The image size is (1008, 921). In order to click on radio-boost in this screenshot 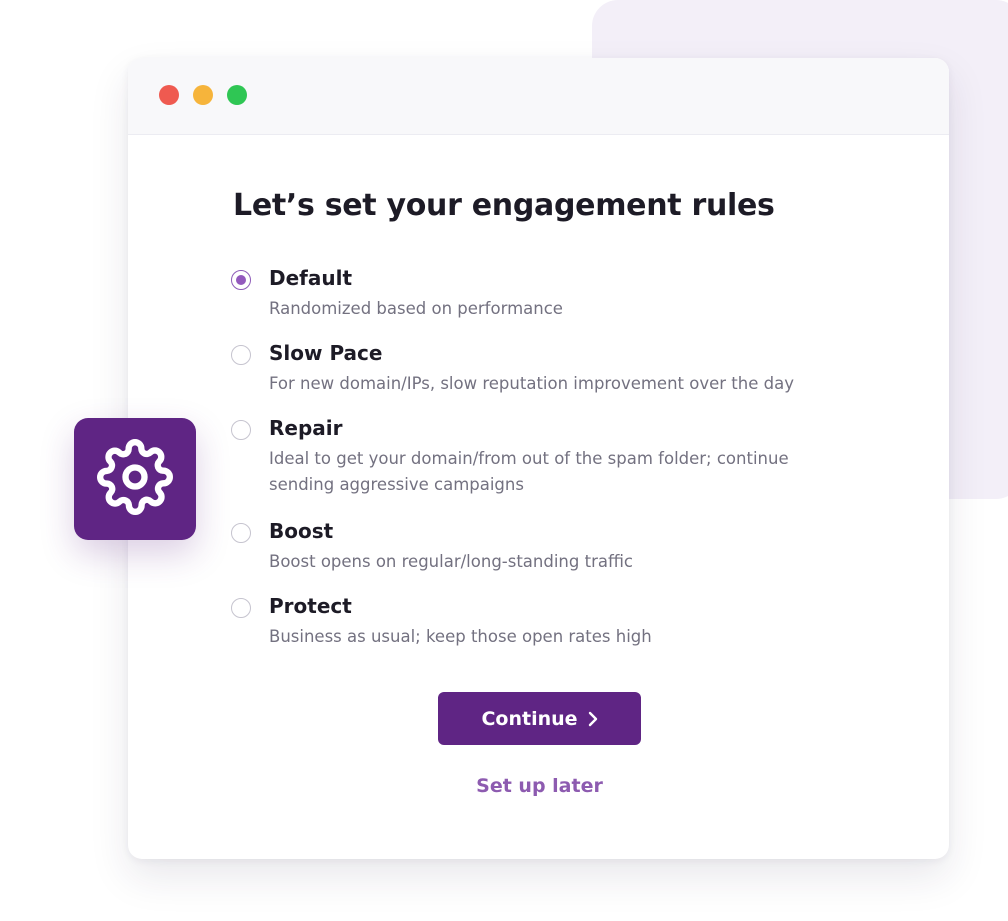, I will do `click(241, 533)`.